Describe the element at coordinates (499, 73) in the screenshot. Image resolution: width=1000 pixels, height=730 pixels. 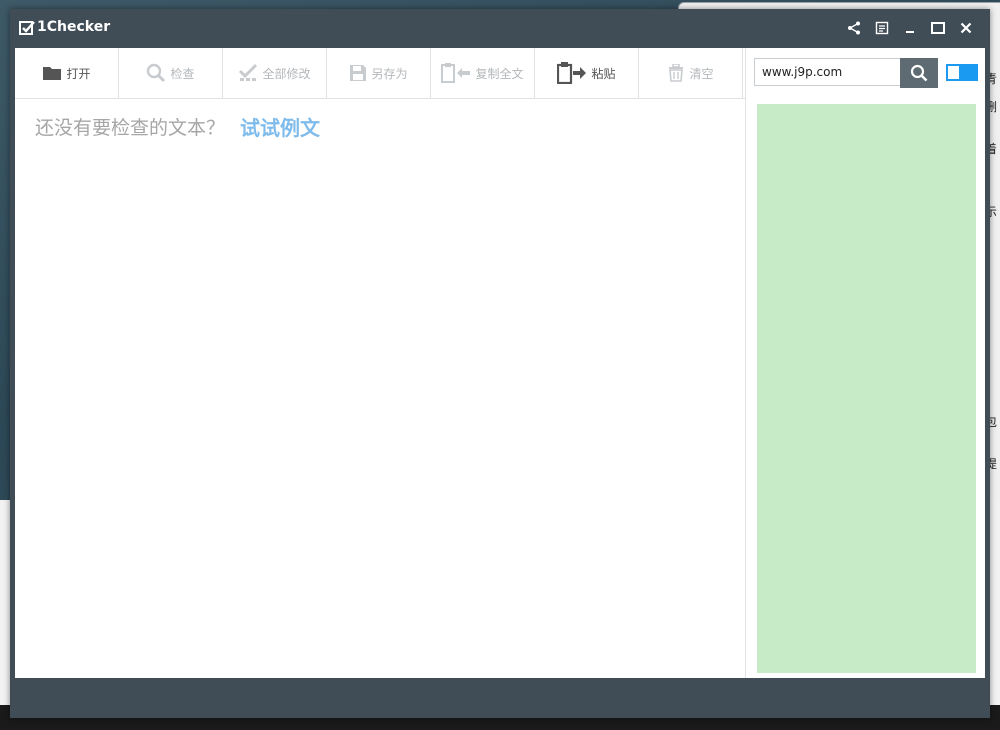
I see `copy-all-button-label: 复制全文` at that location.